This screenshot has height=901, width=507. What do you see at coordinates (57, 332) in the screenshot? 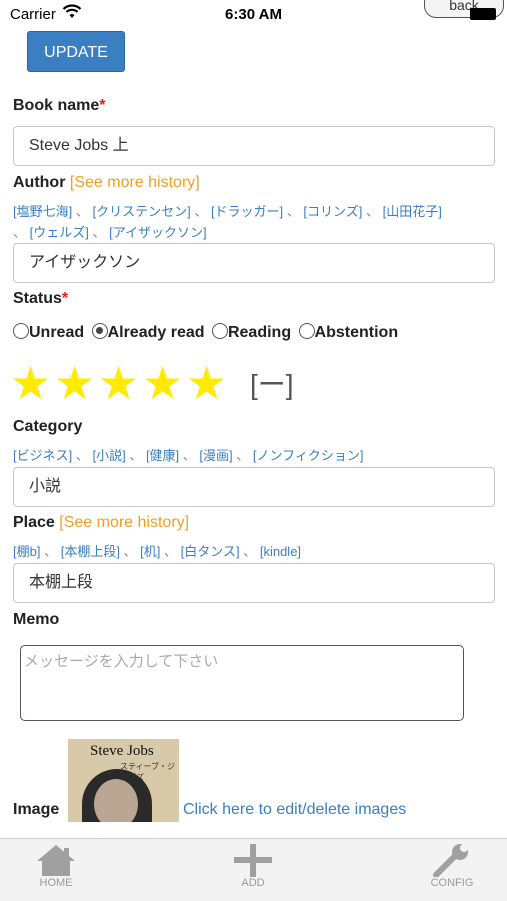
I see `radio-label: Unread` at bounding box center [57, 332].